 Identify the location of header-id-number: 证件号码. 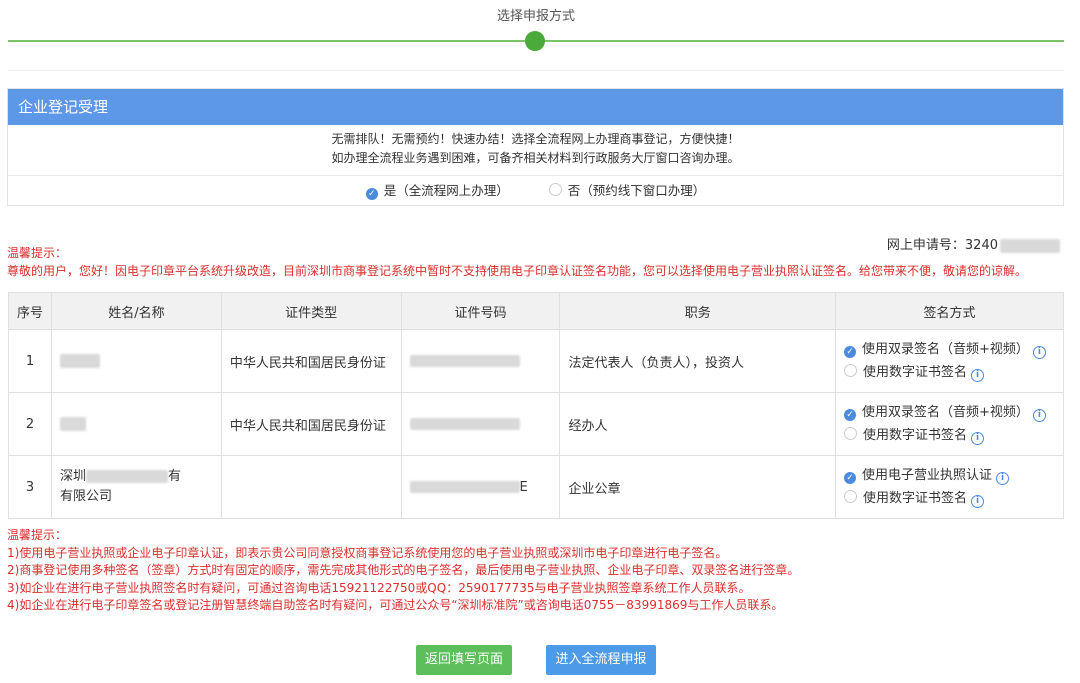
(480, 311).